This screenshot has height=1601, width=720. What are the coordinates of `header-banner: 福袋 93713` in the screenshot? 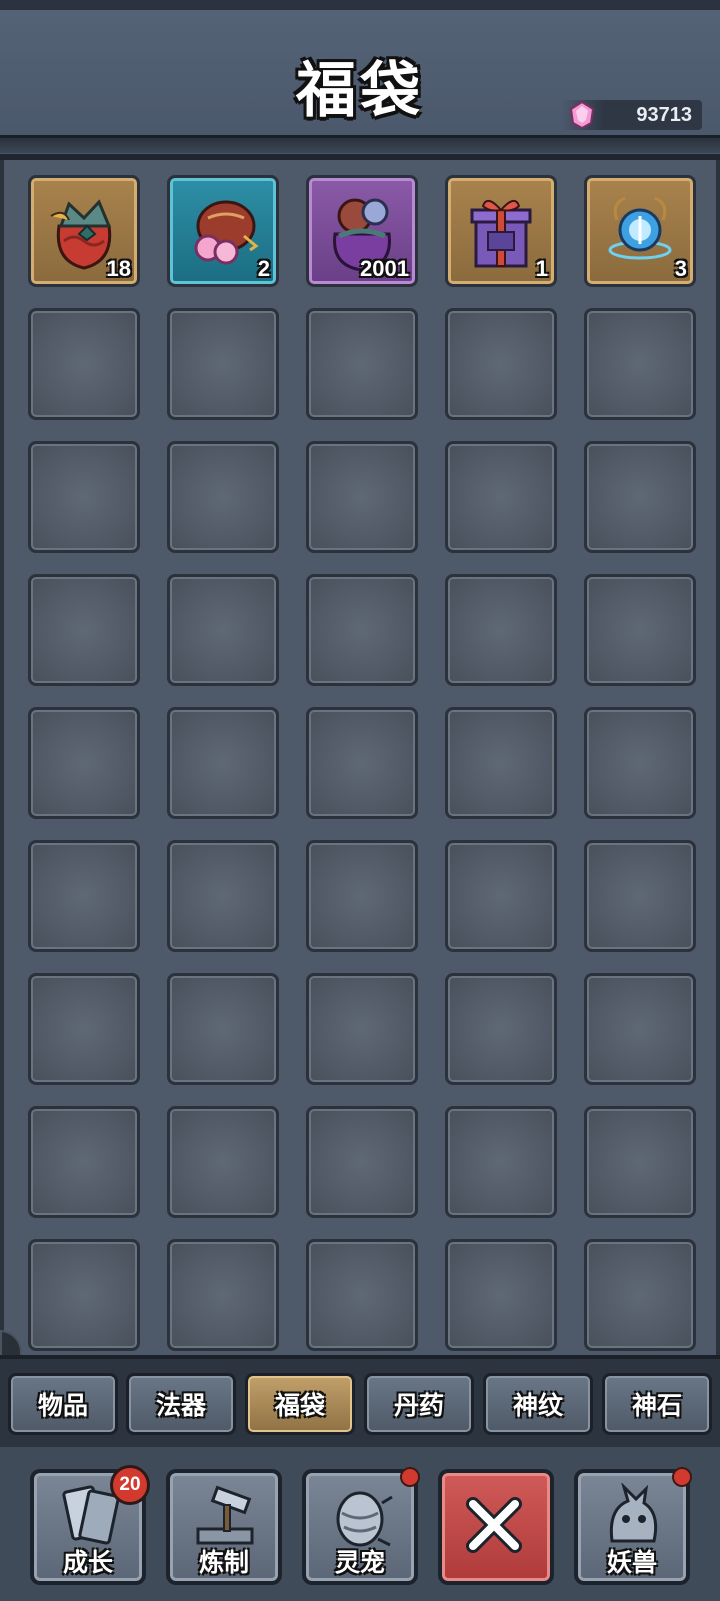 It's located at (360, 80).